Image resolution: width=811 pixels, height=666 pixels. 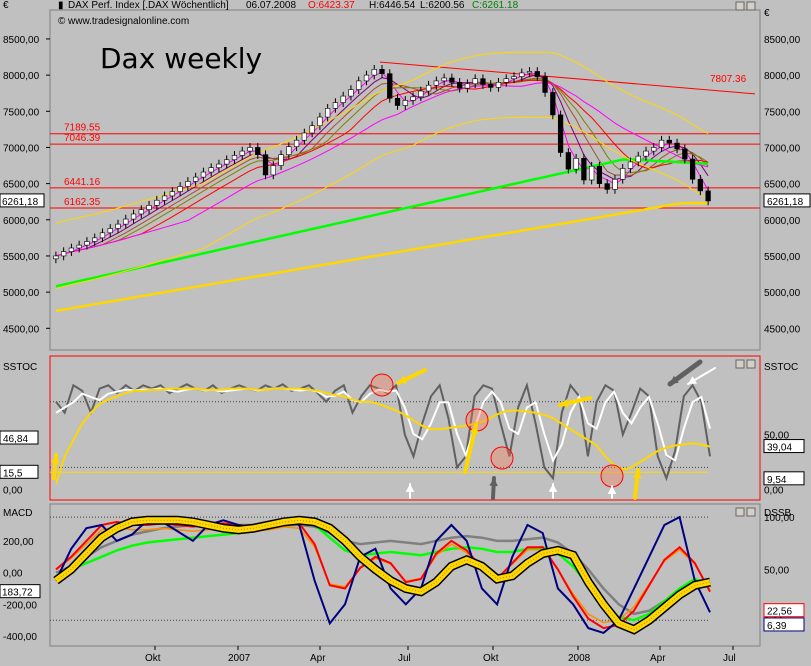 What do you see at coordinates (779, 612) in the screenshot?
I see `dssb-value: 22,56` at bounding box center [779, 612].